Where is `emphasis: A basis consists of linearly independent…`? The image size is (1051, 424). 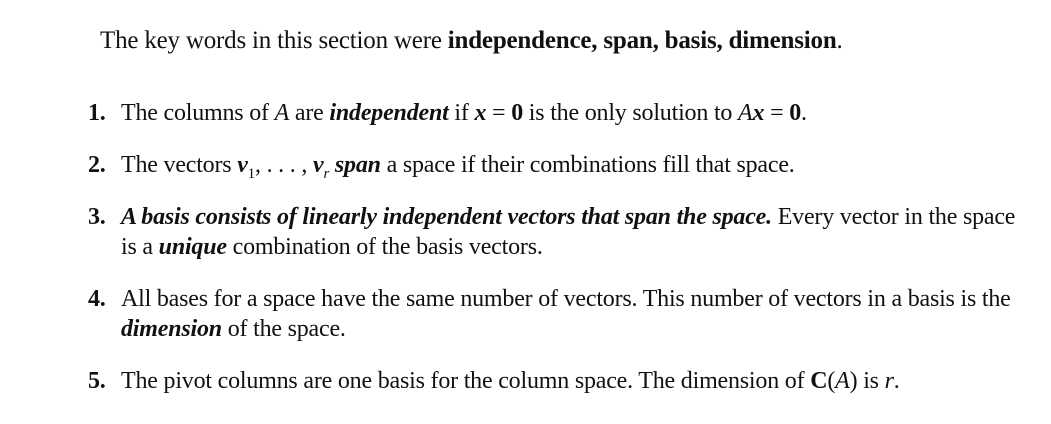 emphasis: A basis consists of linearly independent… is located at coordinates (446, 217).